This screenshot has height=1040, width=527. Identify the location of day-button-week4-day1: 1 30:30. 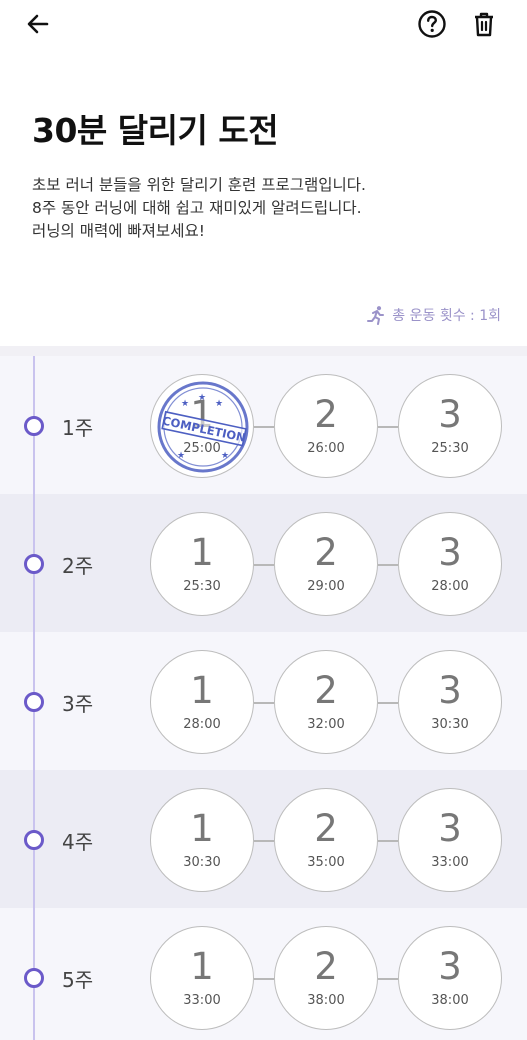
(202, 840).